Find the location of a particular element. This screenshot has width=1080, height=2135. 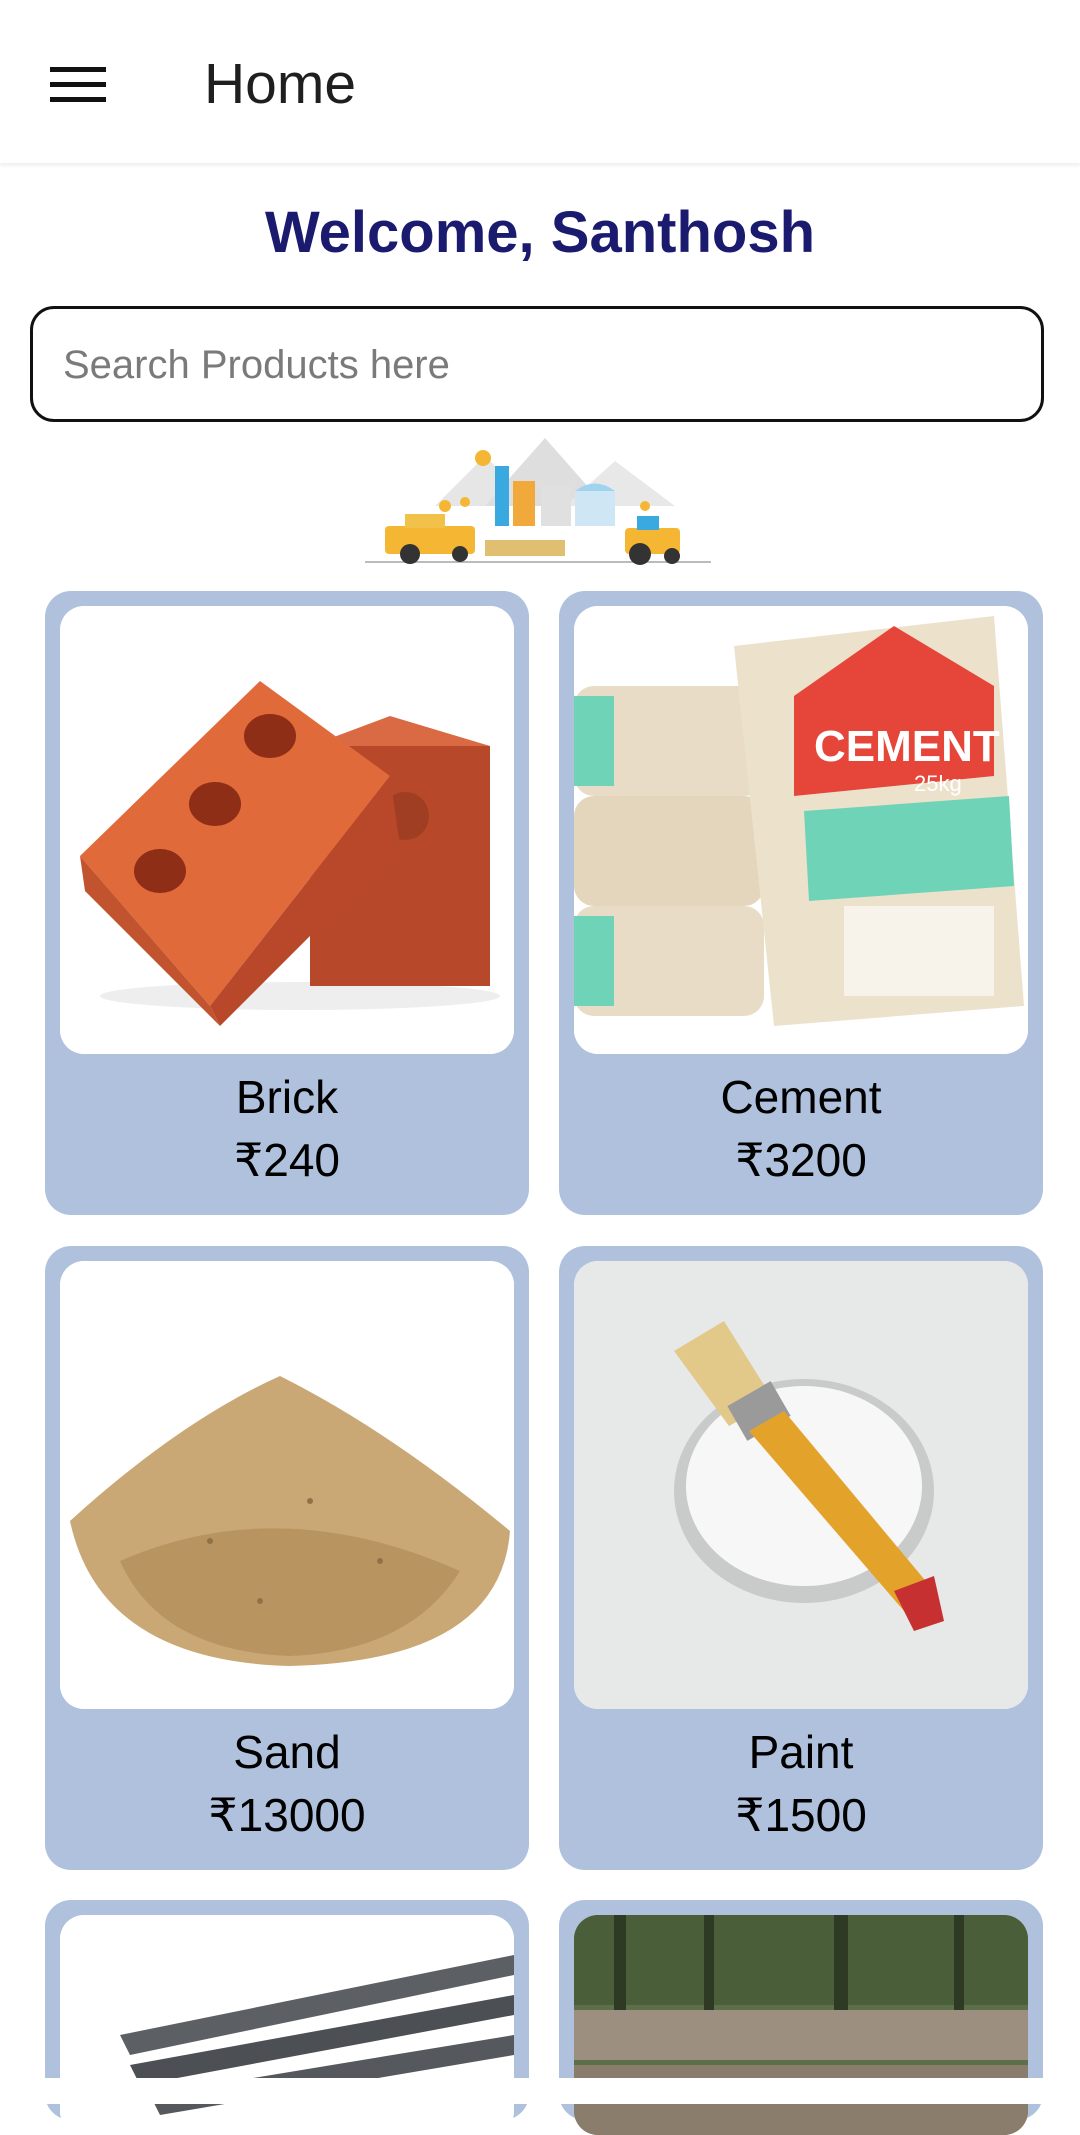

product-card-paint: Paint ₹1500 is located at coordinates (801, 1558).